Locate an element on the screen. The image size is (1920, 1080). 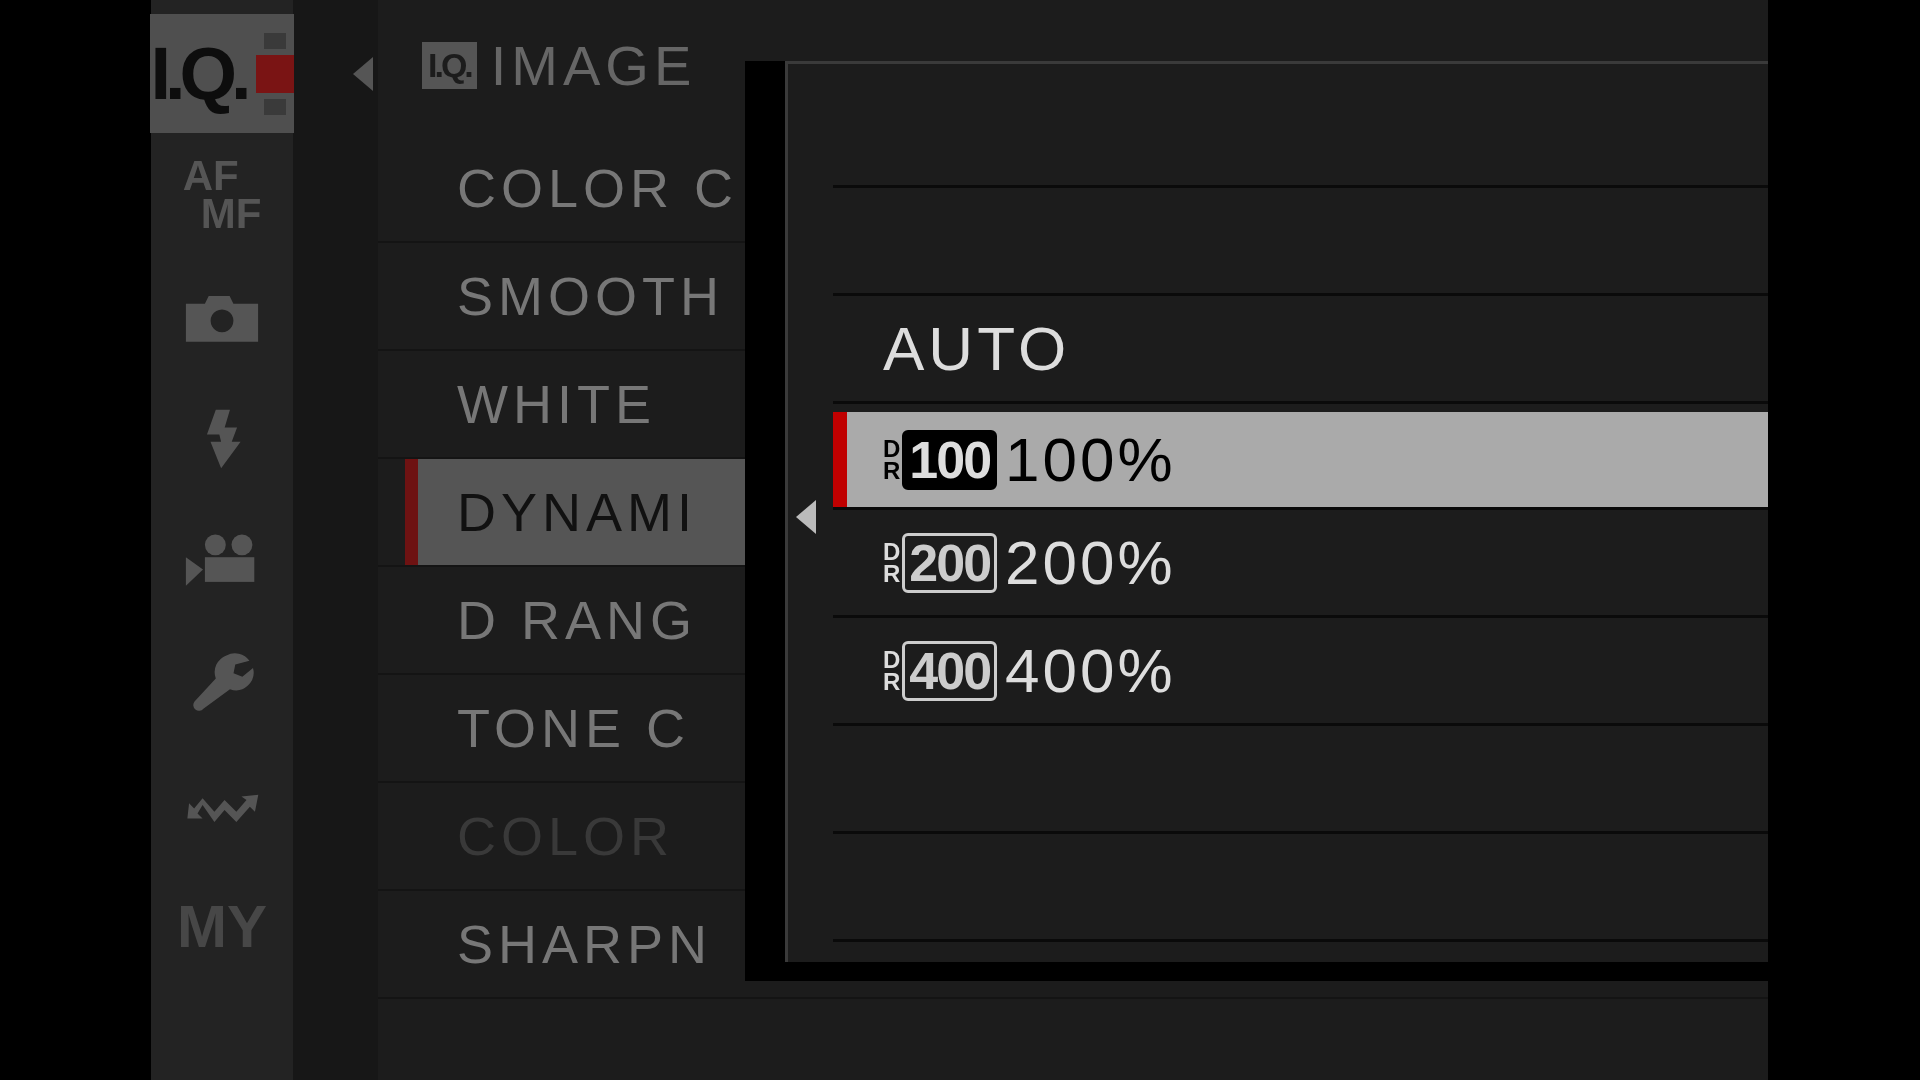
option-item: AUTO is located at coordinates (1300, 350).